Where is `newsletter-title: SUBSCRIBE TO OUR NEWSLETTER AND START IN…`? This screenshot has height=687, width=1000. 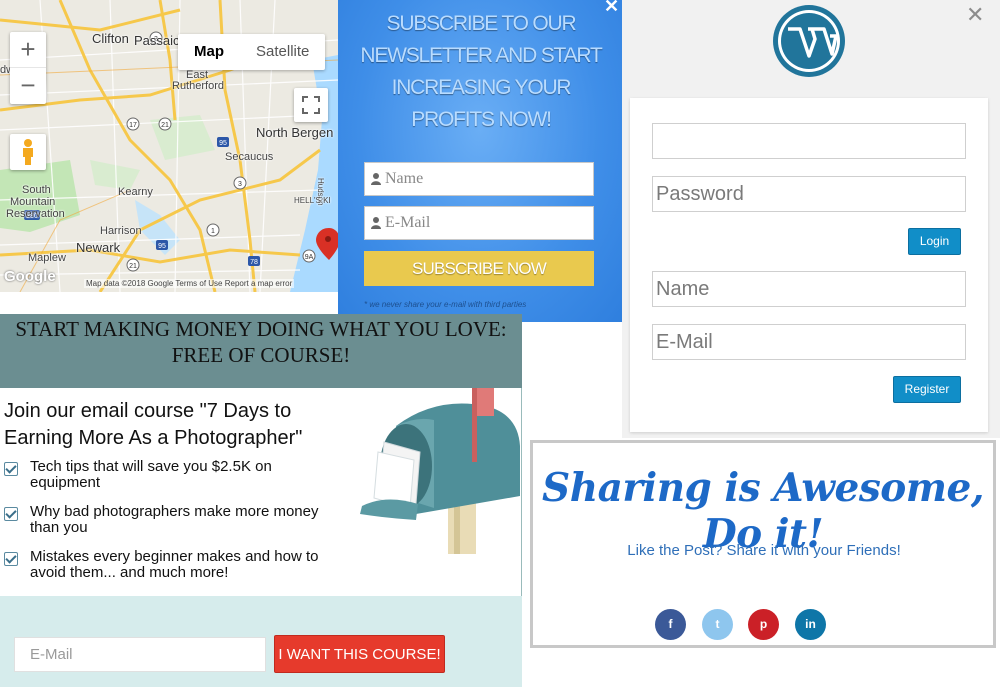
newsletter-title: SUBSCRIBE TO OUR NEWSLETTER AND START IN… is located at coordinates (481, 71).